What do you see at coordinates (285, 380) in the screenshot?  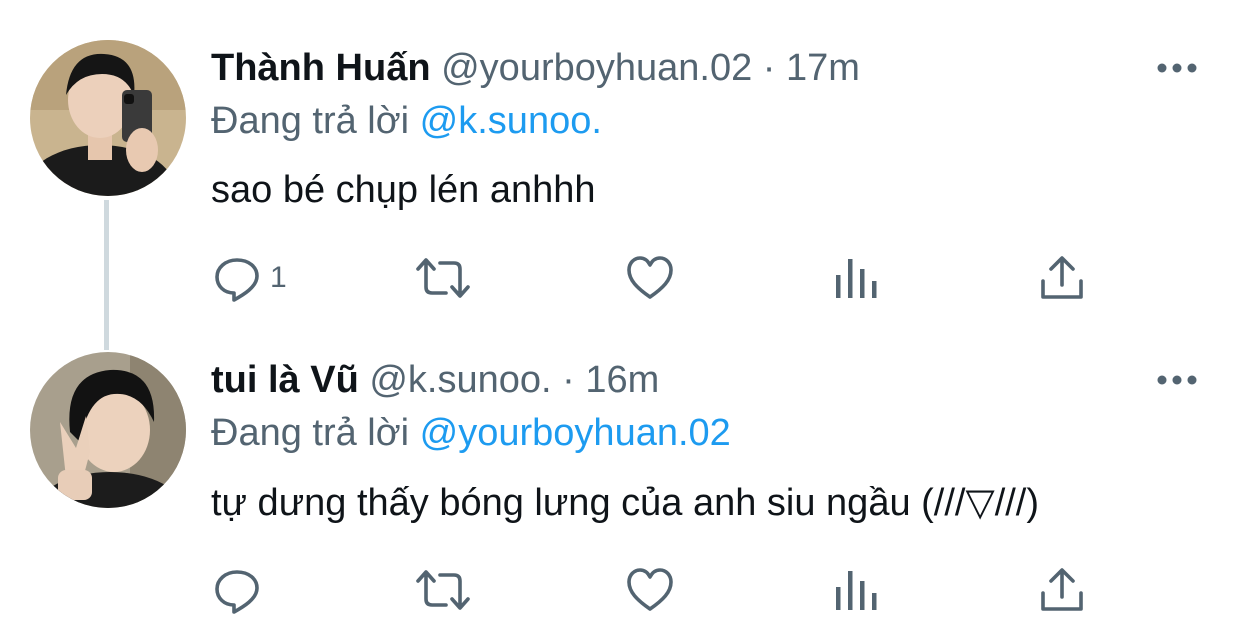 I see `display-name: tui là Vũ` at bounding box center [285, 380].